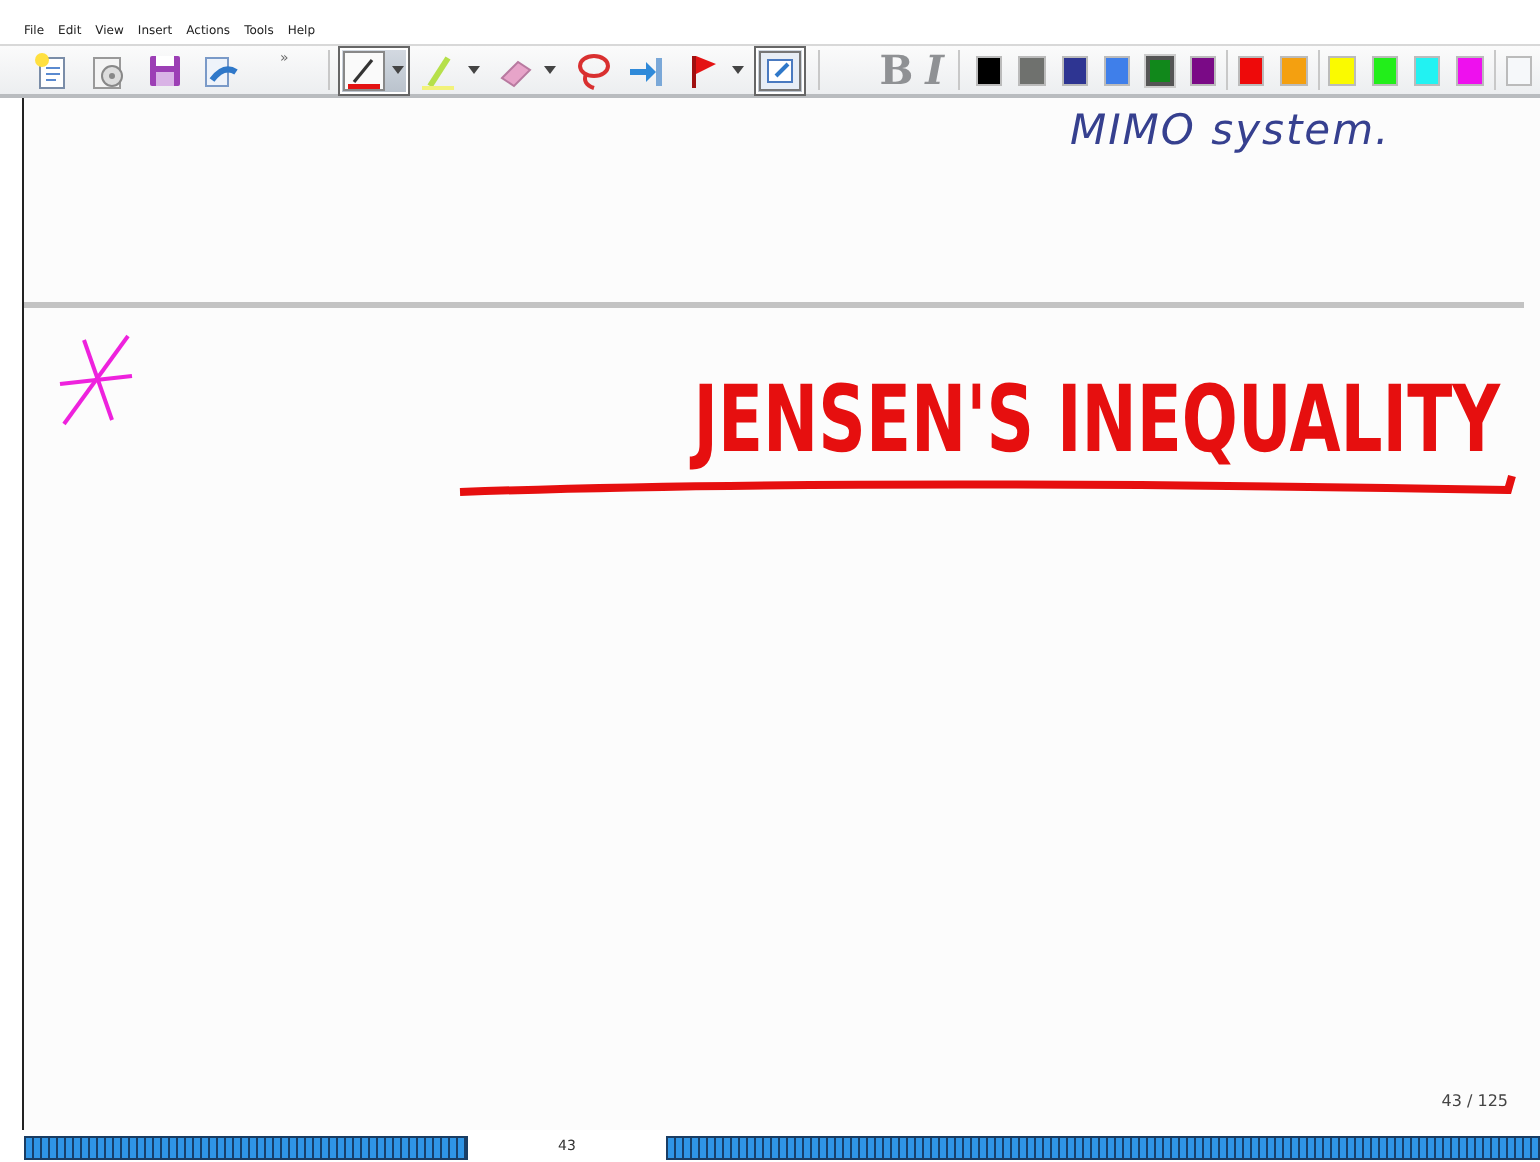 This screenshot has width=1540, height=1162. What do you see at coordinates (364, 70) in the screenshot?
I see `pen-icon` at bounding box center [364, 70].